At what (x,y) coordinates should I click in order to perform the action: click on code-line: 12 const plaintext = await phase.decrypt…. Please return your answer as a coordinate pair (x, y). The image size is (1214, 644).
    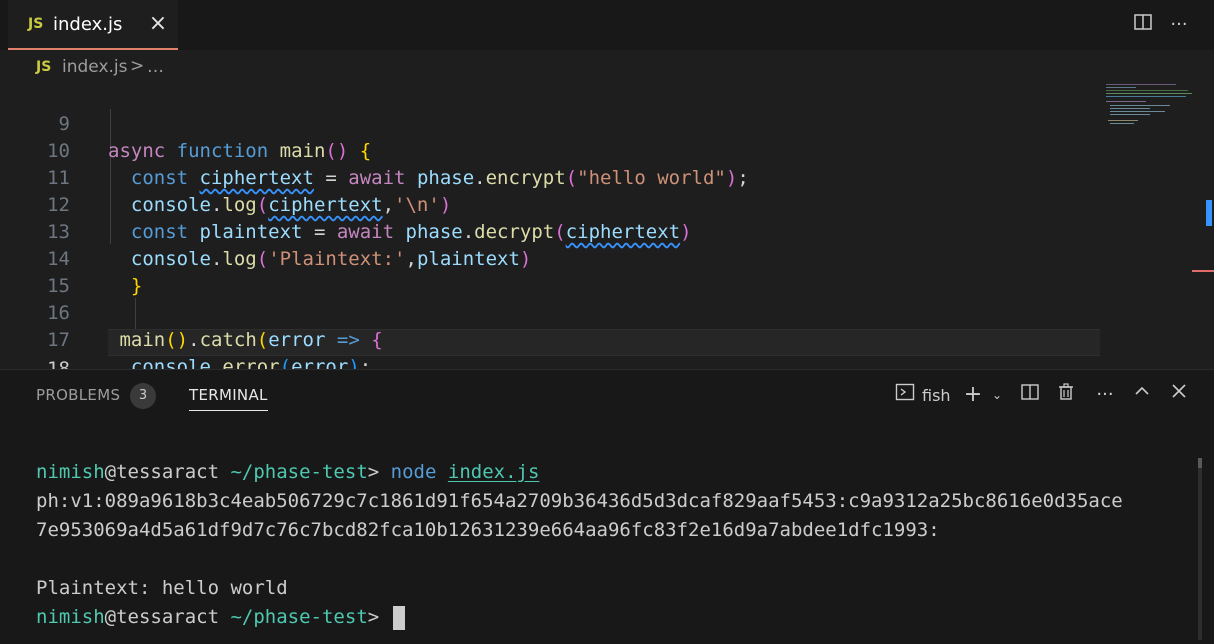
    Looking at the image, I should click on (550, 204).